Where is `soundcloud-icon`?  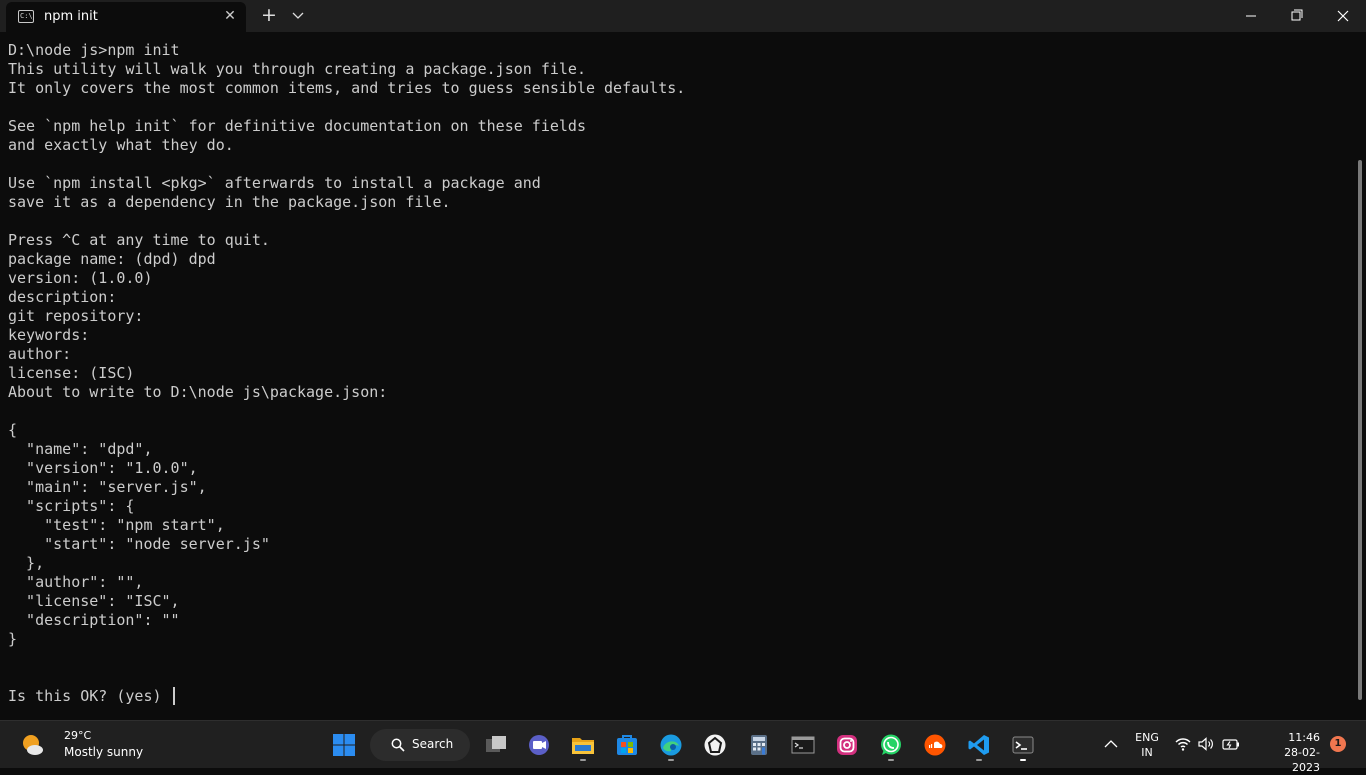
soundcloud-icon is located at coordinates (935, 745).